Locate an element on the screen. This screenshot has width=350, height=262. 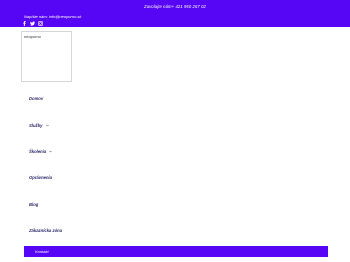
nav-item-sluzby: Služby is located at coordinates (39, 125).